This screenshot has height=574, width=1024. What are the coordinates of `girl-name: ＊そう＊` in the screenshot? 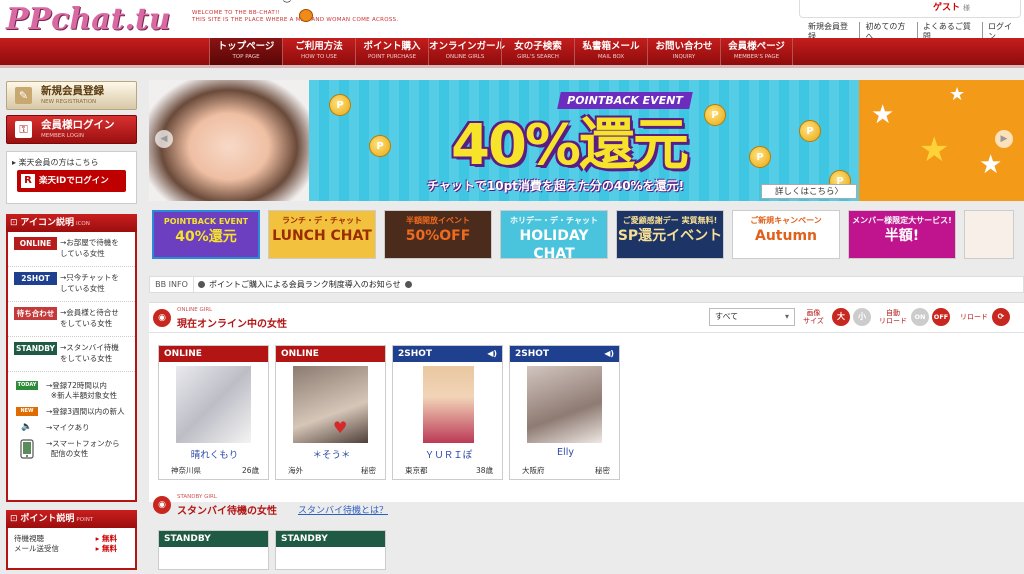 It's located at (331, 454).